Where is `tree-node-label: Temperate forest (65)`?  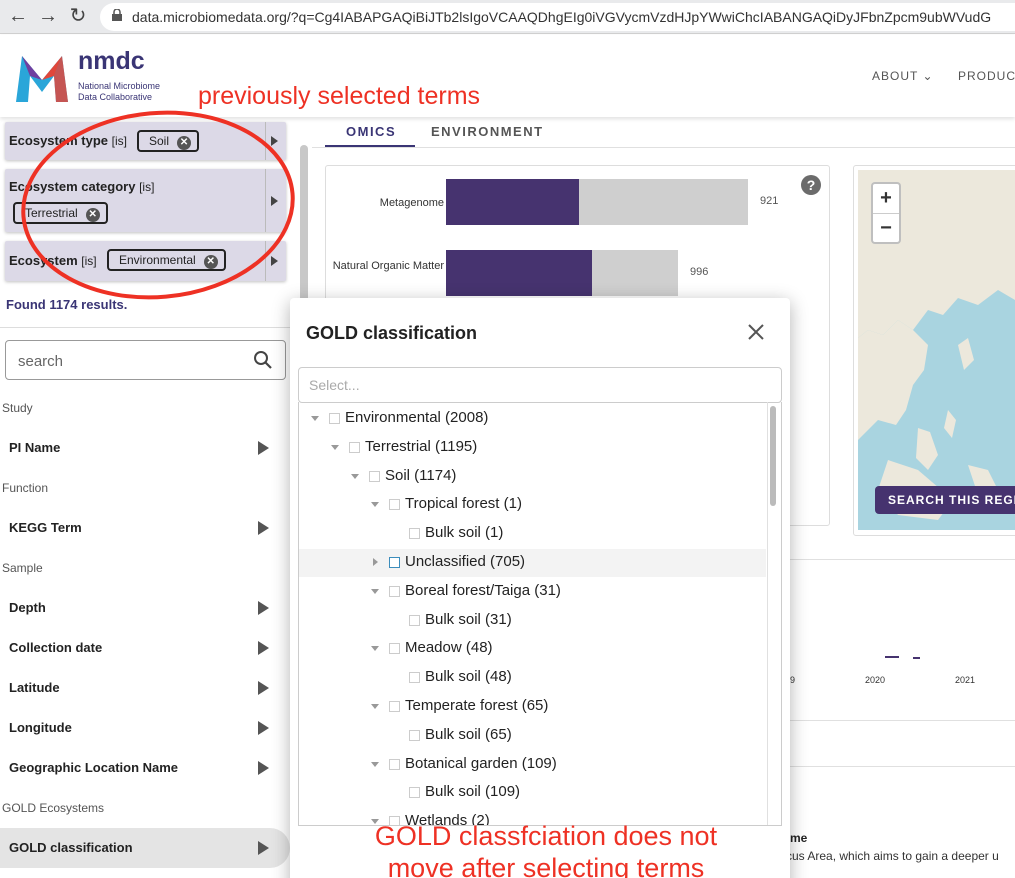
tree-node-label: Temperate forest (65) is located at coordinates (477, 705).